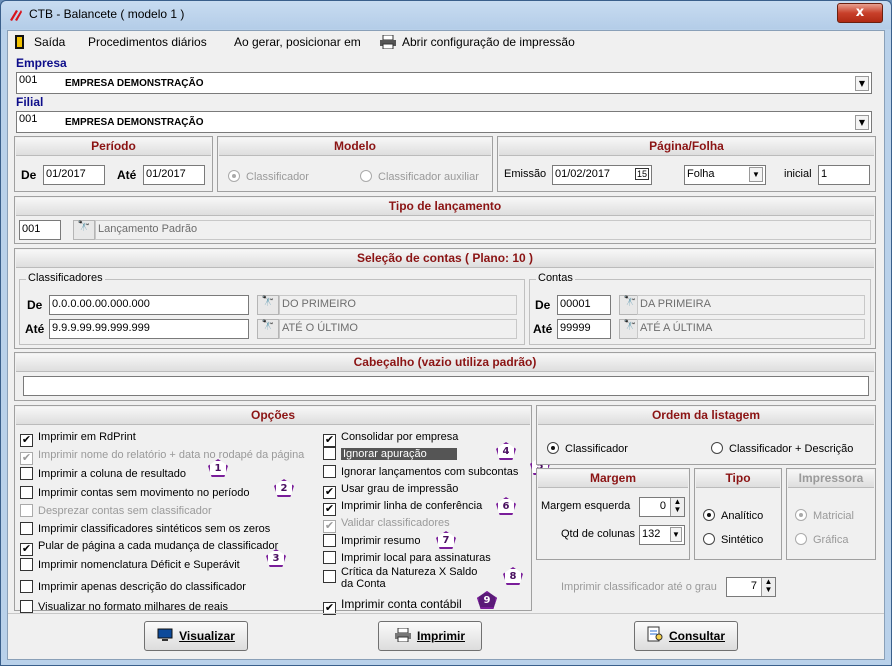 Image resolution: width=892 pixels, height=666 pixels. What do you see at coordinates (821, 539) in the screenshot?
I see `impressora-grafica-radio: Gráfica` at bounding box center [821, 539].